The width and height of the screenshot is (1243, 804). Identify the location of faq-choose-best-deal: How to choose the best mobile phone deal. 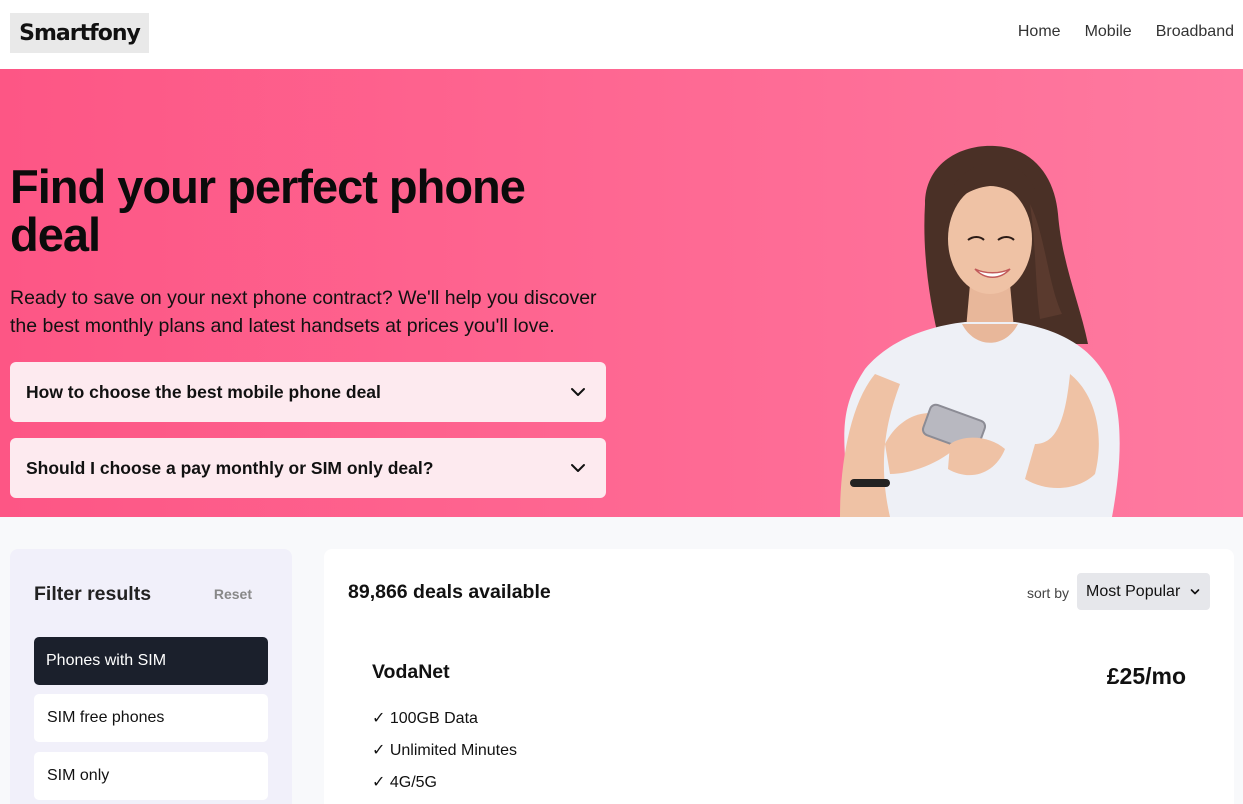
(308, 392).